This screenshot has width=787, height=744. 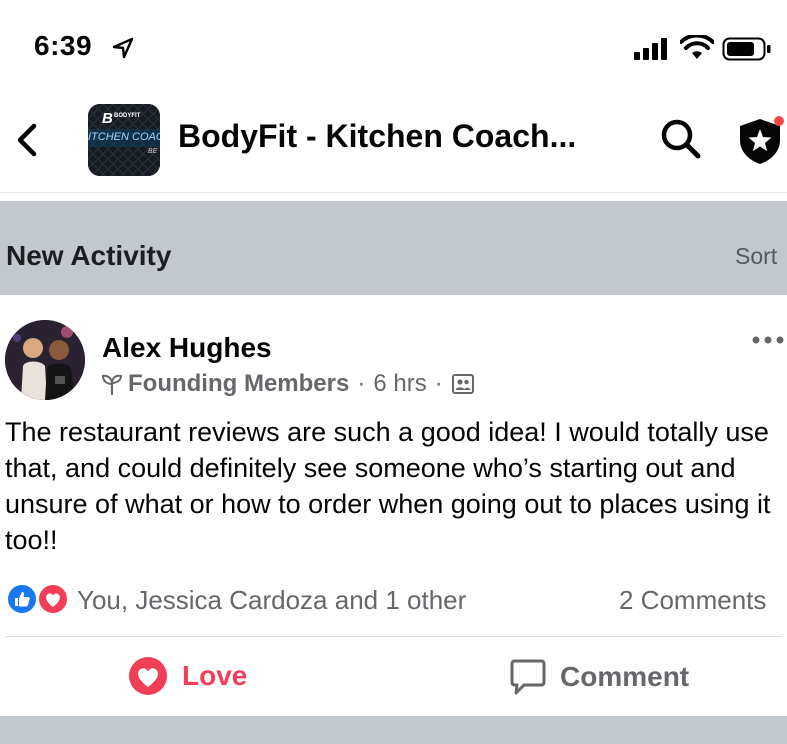 What do you see at coordinates (697, 47) in the screenshot?
I see `wifi-icon` at bounding box center [697, 47].